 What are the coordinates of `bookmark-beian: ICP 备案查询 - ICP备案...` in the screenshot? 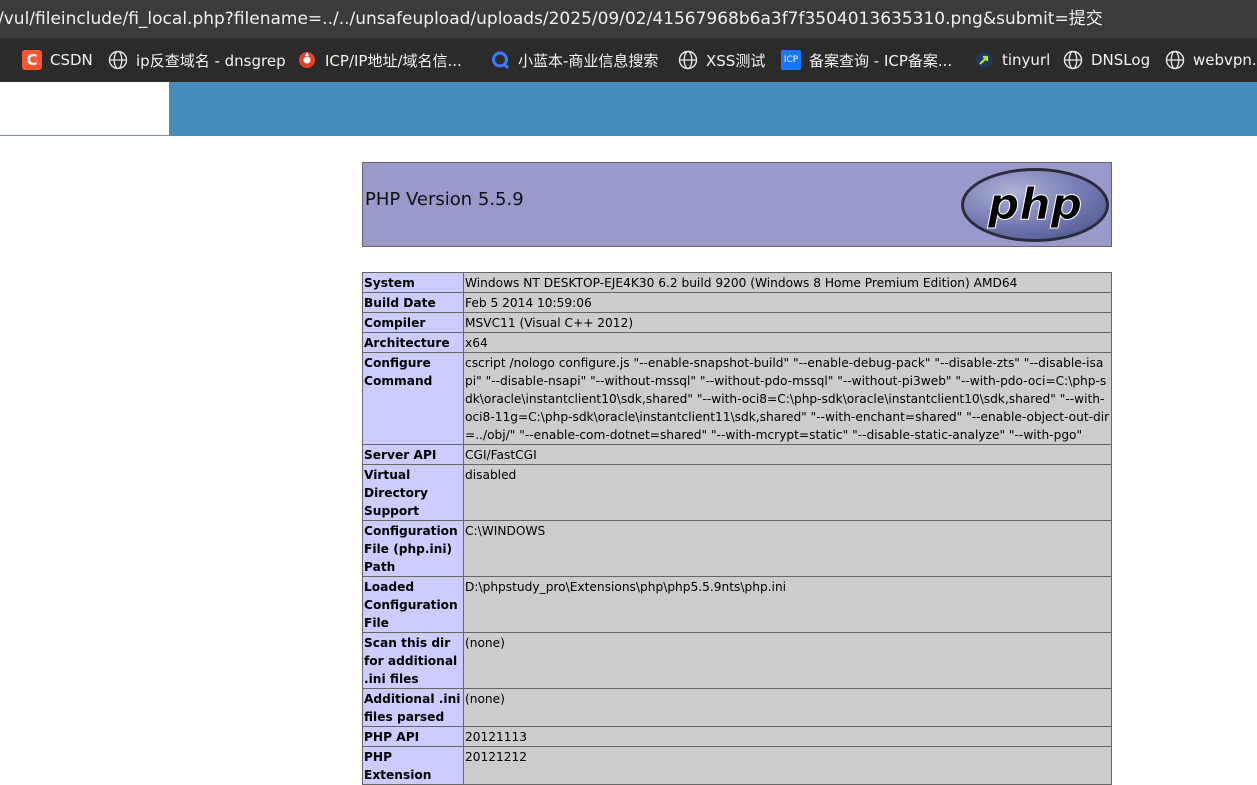 It's located at (866, 60).